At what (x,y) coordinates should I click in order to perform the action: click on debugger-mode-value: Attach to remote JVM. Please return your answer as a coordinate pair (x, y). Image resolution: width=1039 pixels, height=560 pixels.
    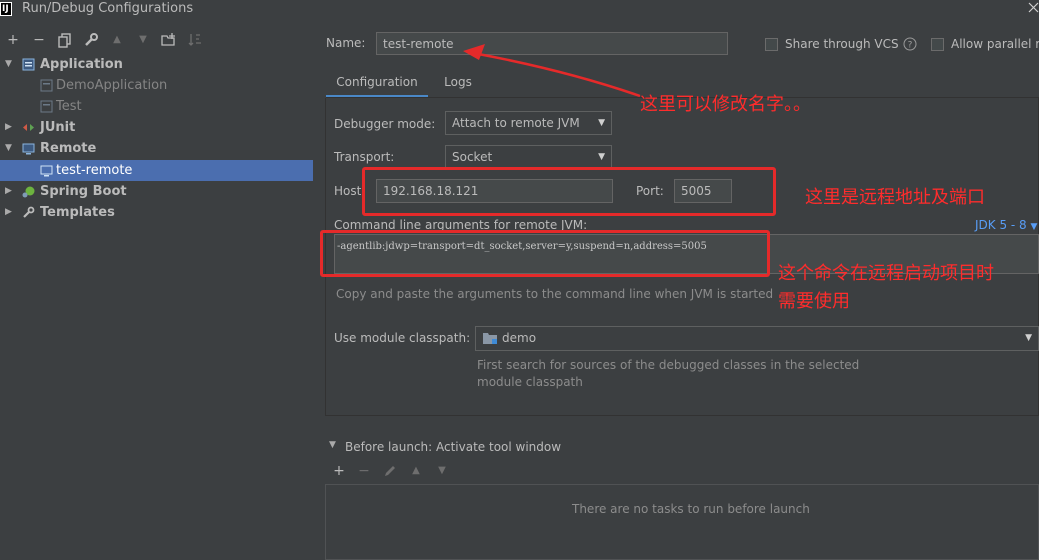
    Looking at the image, I should click on (516, 123).